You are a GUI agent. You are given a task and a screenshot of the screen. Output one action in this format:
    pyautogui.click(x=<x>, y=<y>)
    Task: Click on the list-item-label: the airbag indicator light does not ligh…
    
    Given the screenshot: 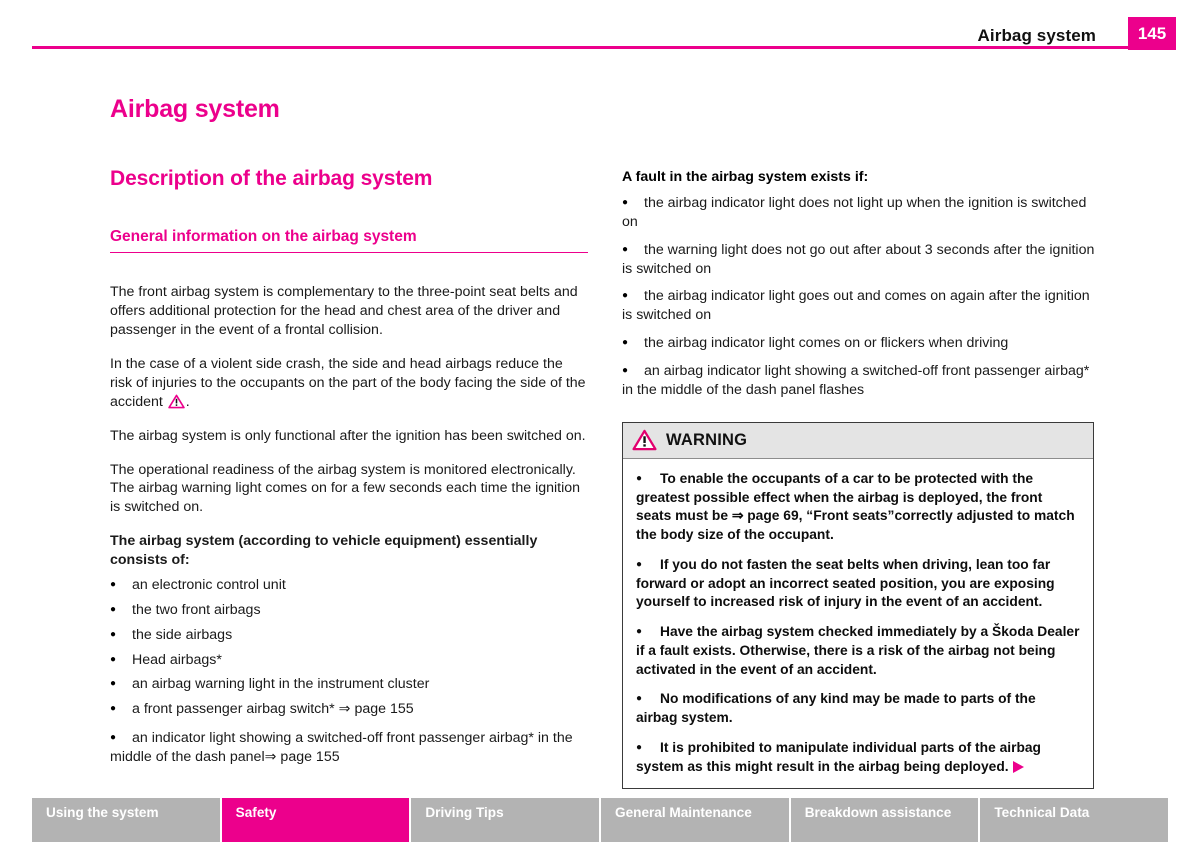 What is the action you would take?
    pyautogui.click(x=854, y=212)
    